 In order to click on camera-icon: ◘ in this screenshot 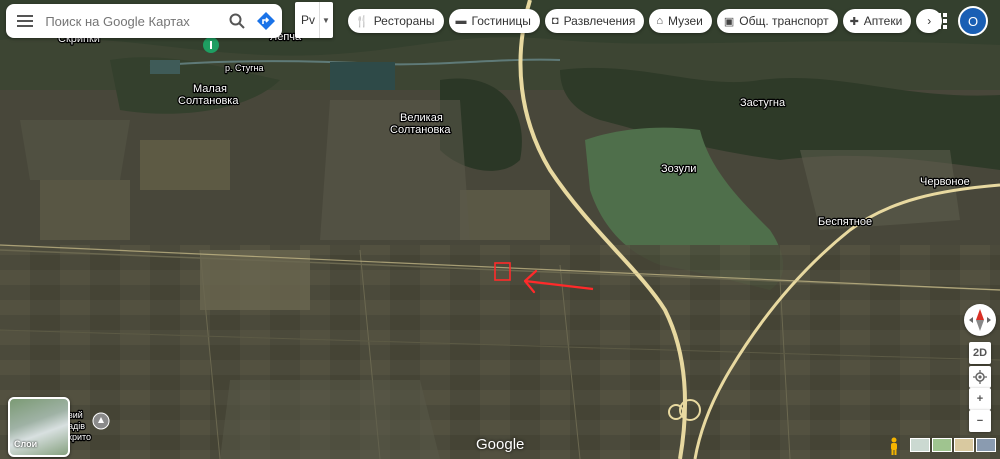, I will do `click(555, 21)`.